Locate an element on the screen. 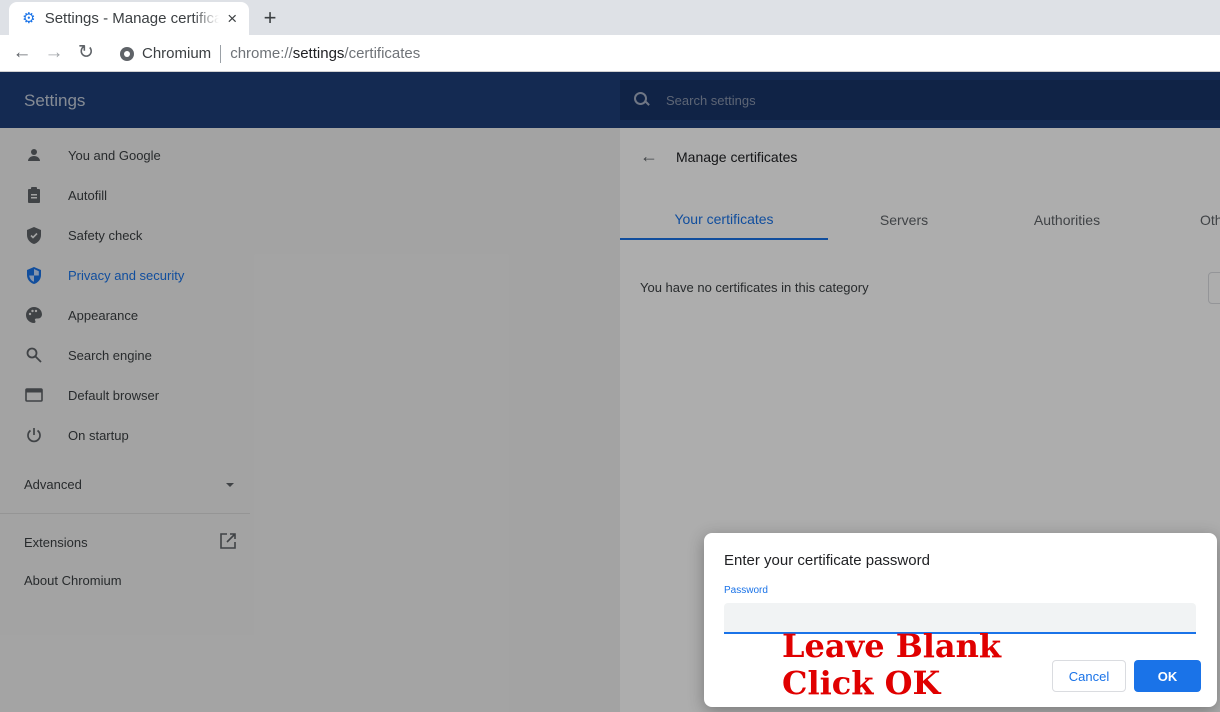 This screenshot has height=712, width=1220. address-bar: Chromium chrome://settings/certificates is located at coordinates (664, 53).